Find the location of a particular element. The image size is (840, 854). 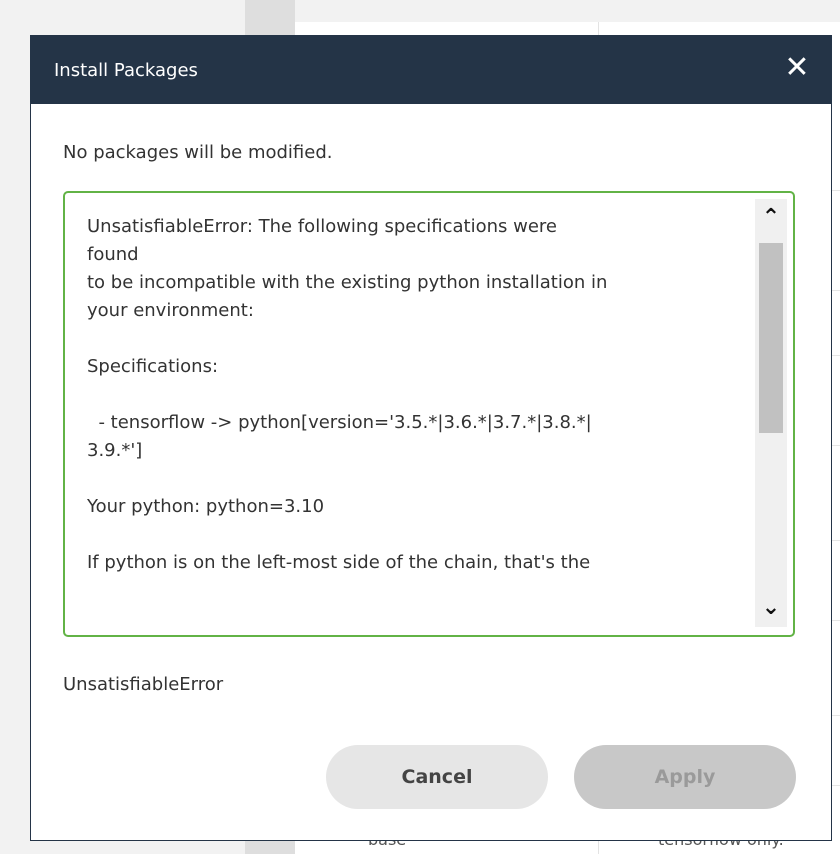

error-scrollbar: ⌃ ⌄ is located at coordinates (771, 413).